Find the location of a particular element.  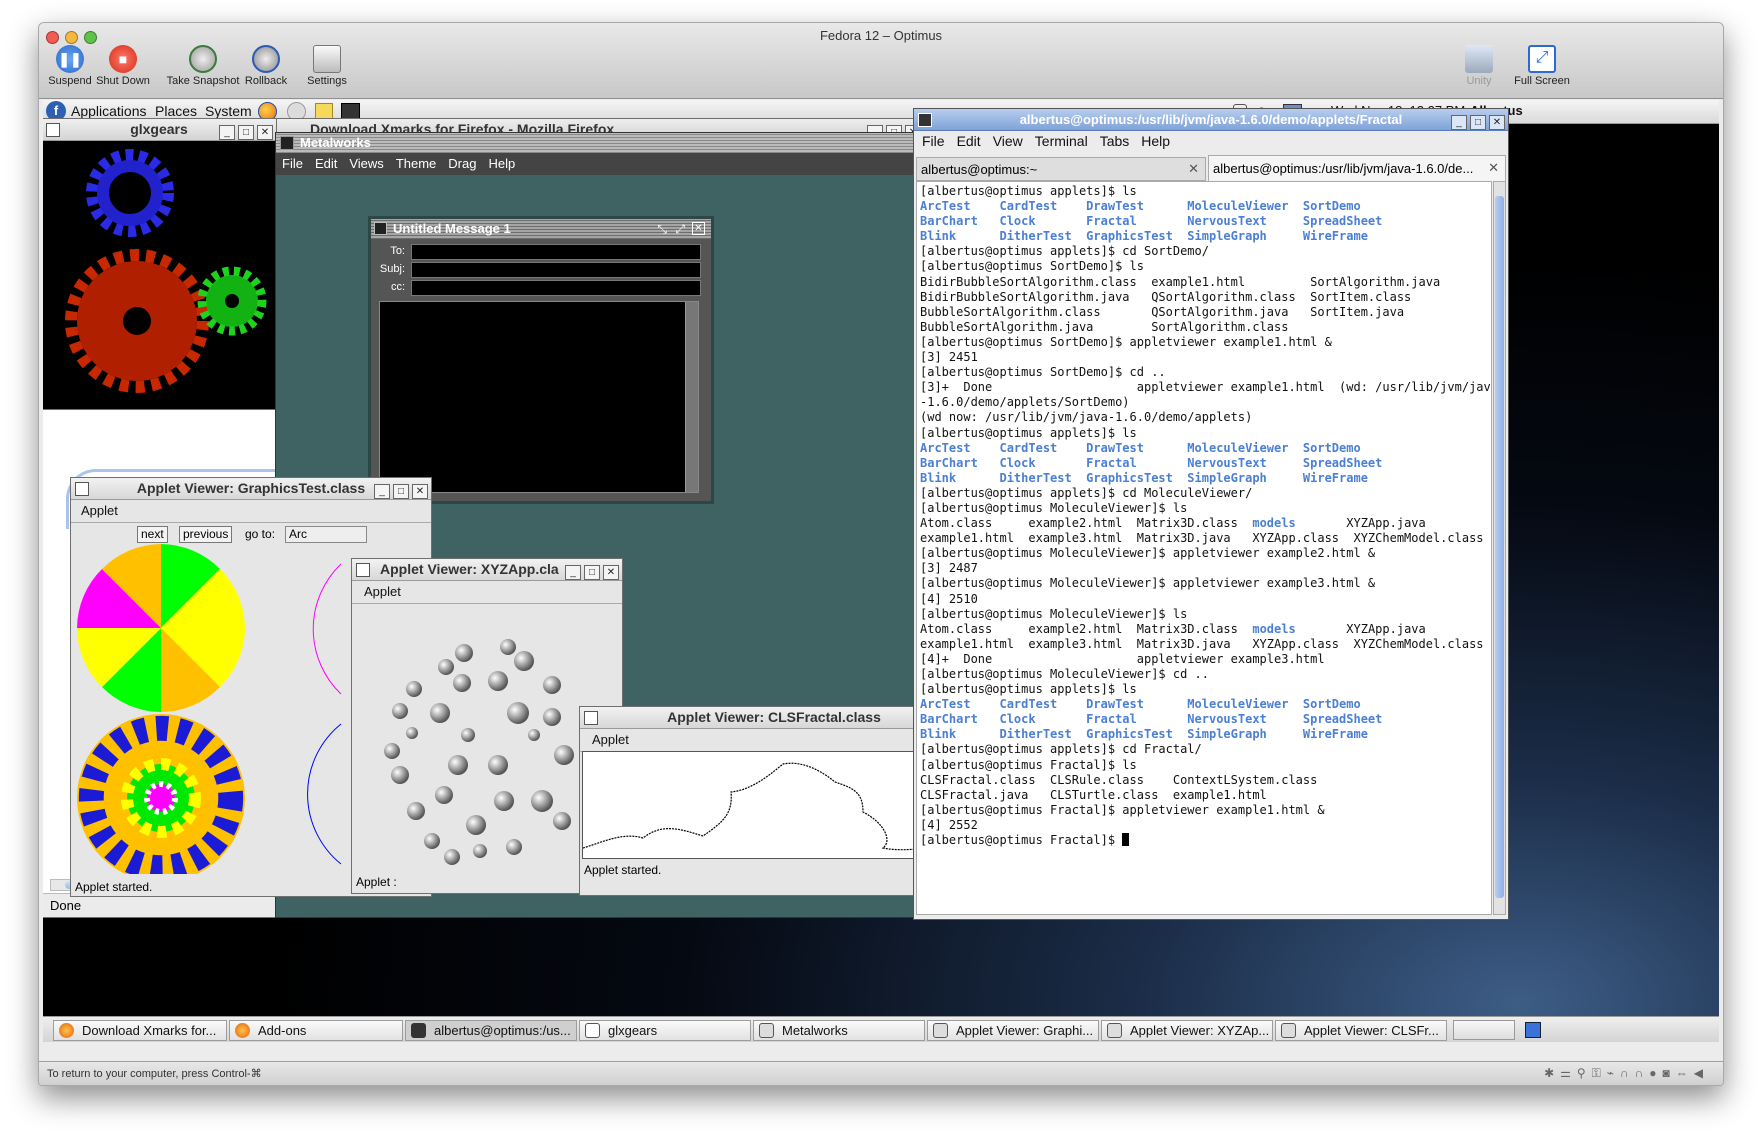

terminal-line: [albertus@optimus applets]$ cd SortDemo/ is located at coordinates (1064, 251).